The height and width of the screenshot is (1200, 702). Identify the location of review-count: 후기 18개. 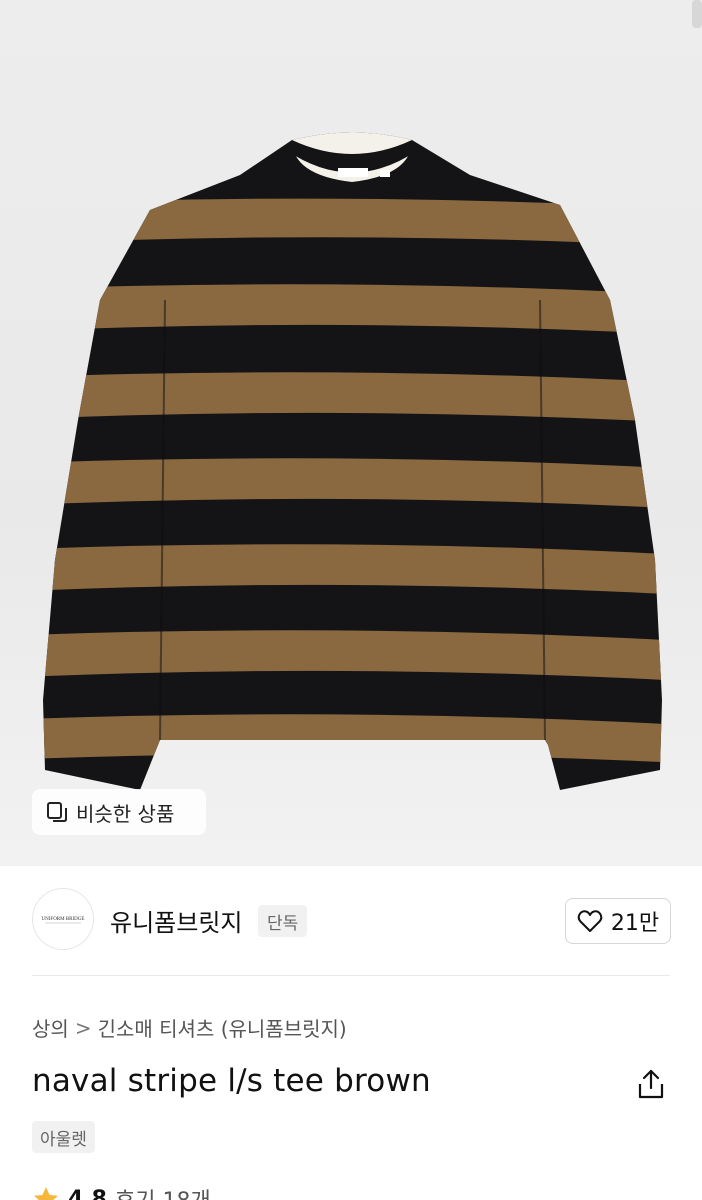
(163, 1191).